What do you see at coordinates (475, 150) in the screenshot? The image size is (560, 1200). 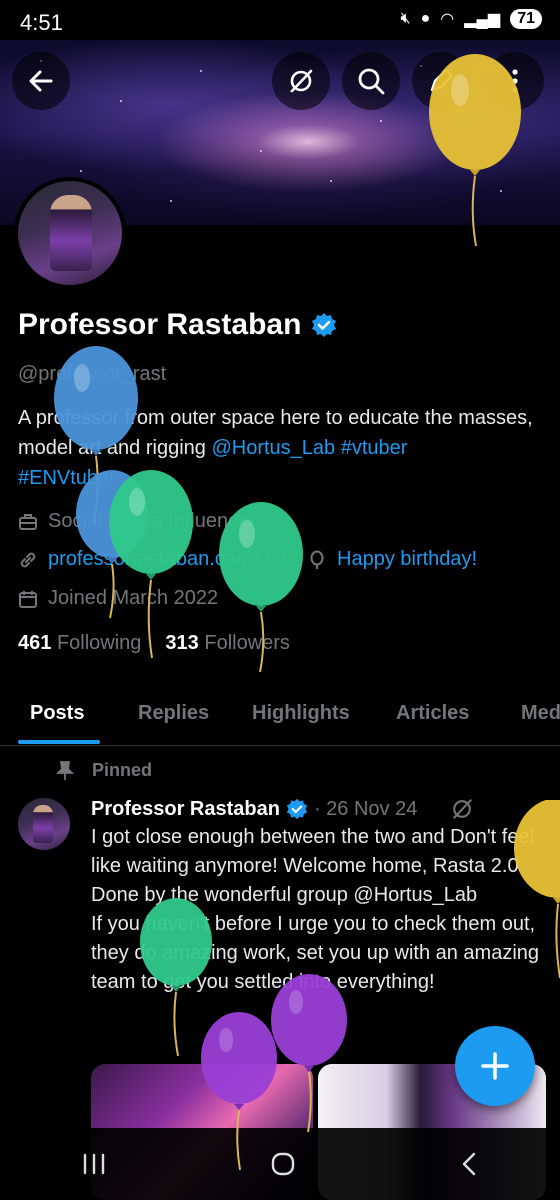 I see `yellow-balloon` at bounding box center [475, 150].